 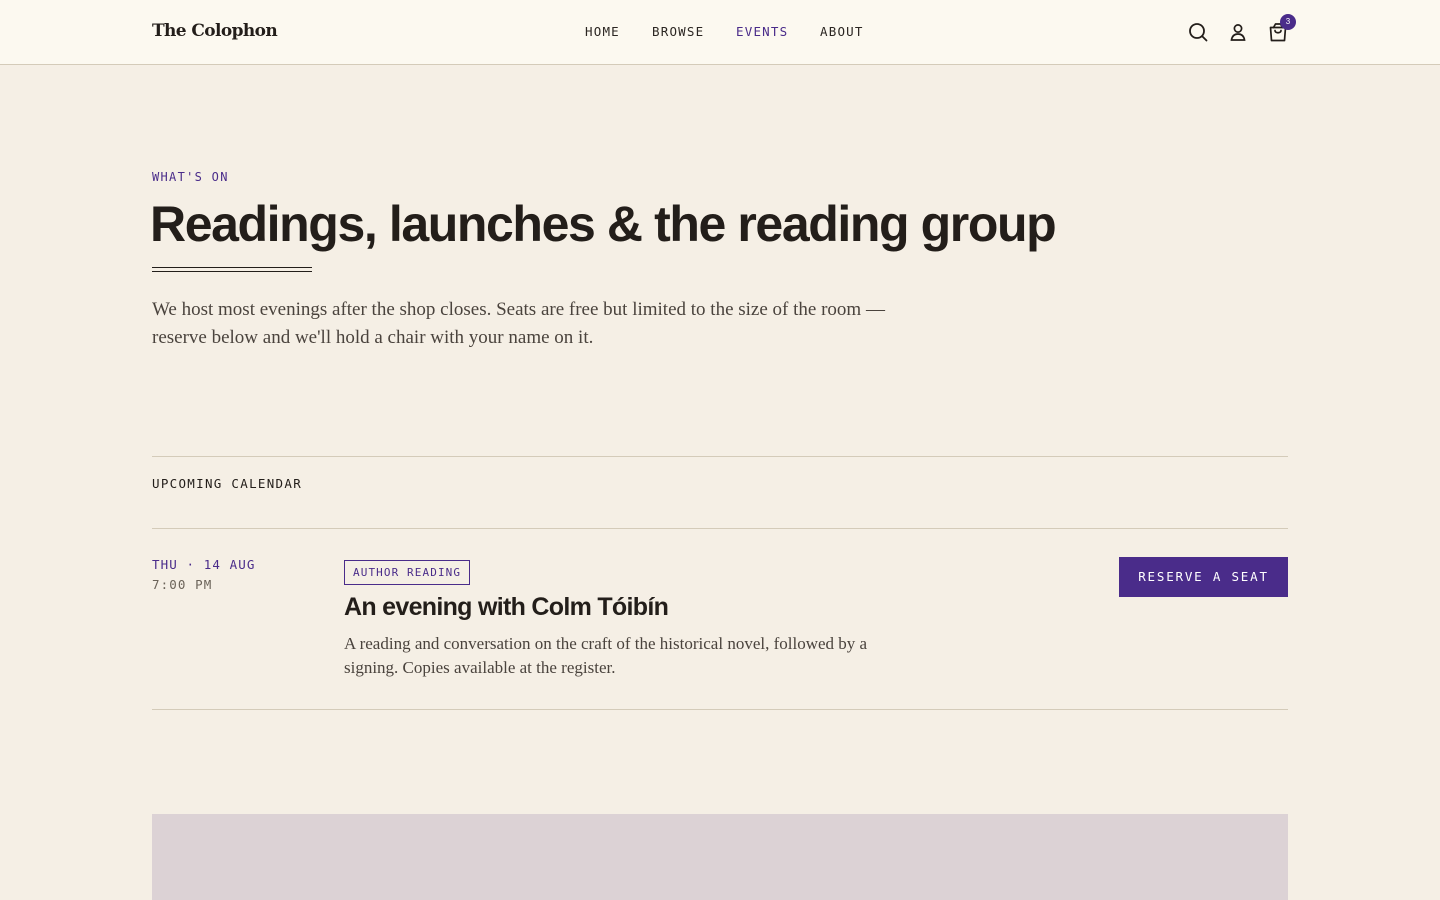 I want to click on reserve-seat-button: RESERVE A SEAT, so click(x=1203, y=577).